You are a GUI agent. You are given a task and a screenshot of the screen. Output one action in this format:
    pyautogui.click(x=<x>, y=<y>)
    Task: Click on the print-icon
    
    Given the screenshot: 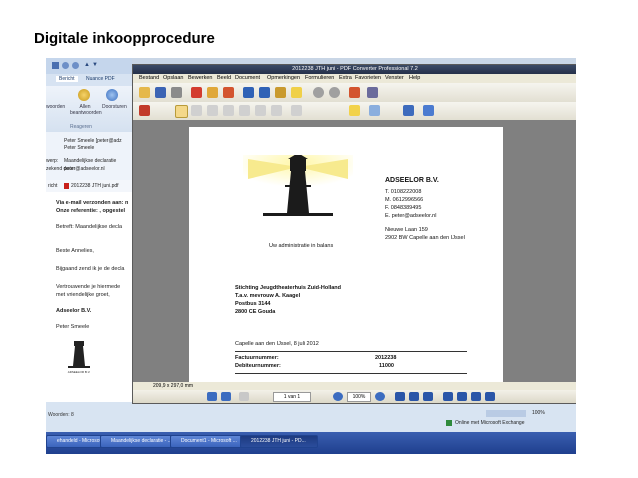 What is the action you would take?
    pyautogui.click(x=176, y=92)
    